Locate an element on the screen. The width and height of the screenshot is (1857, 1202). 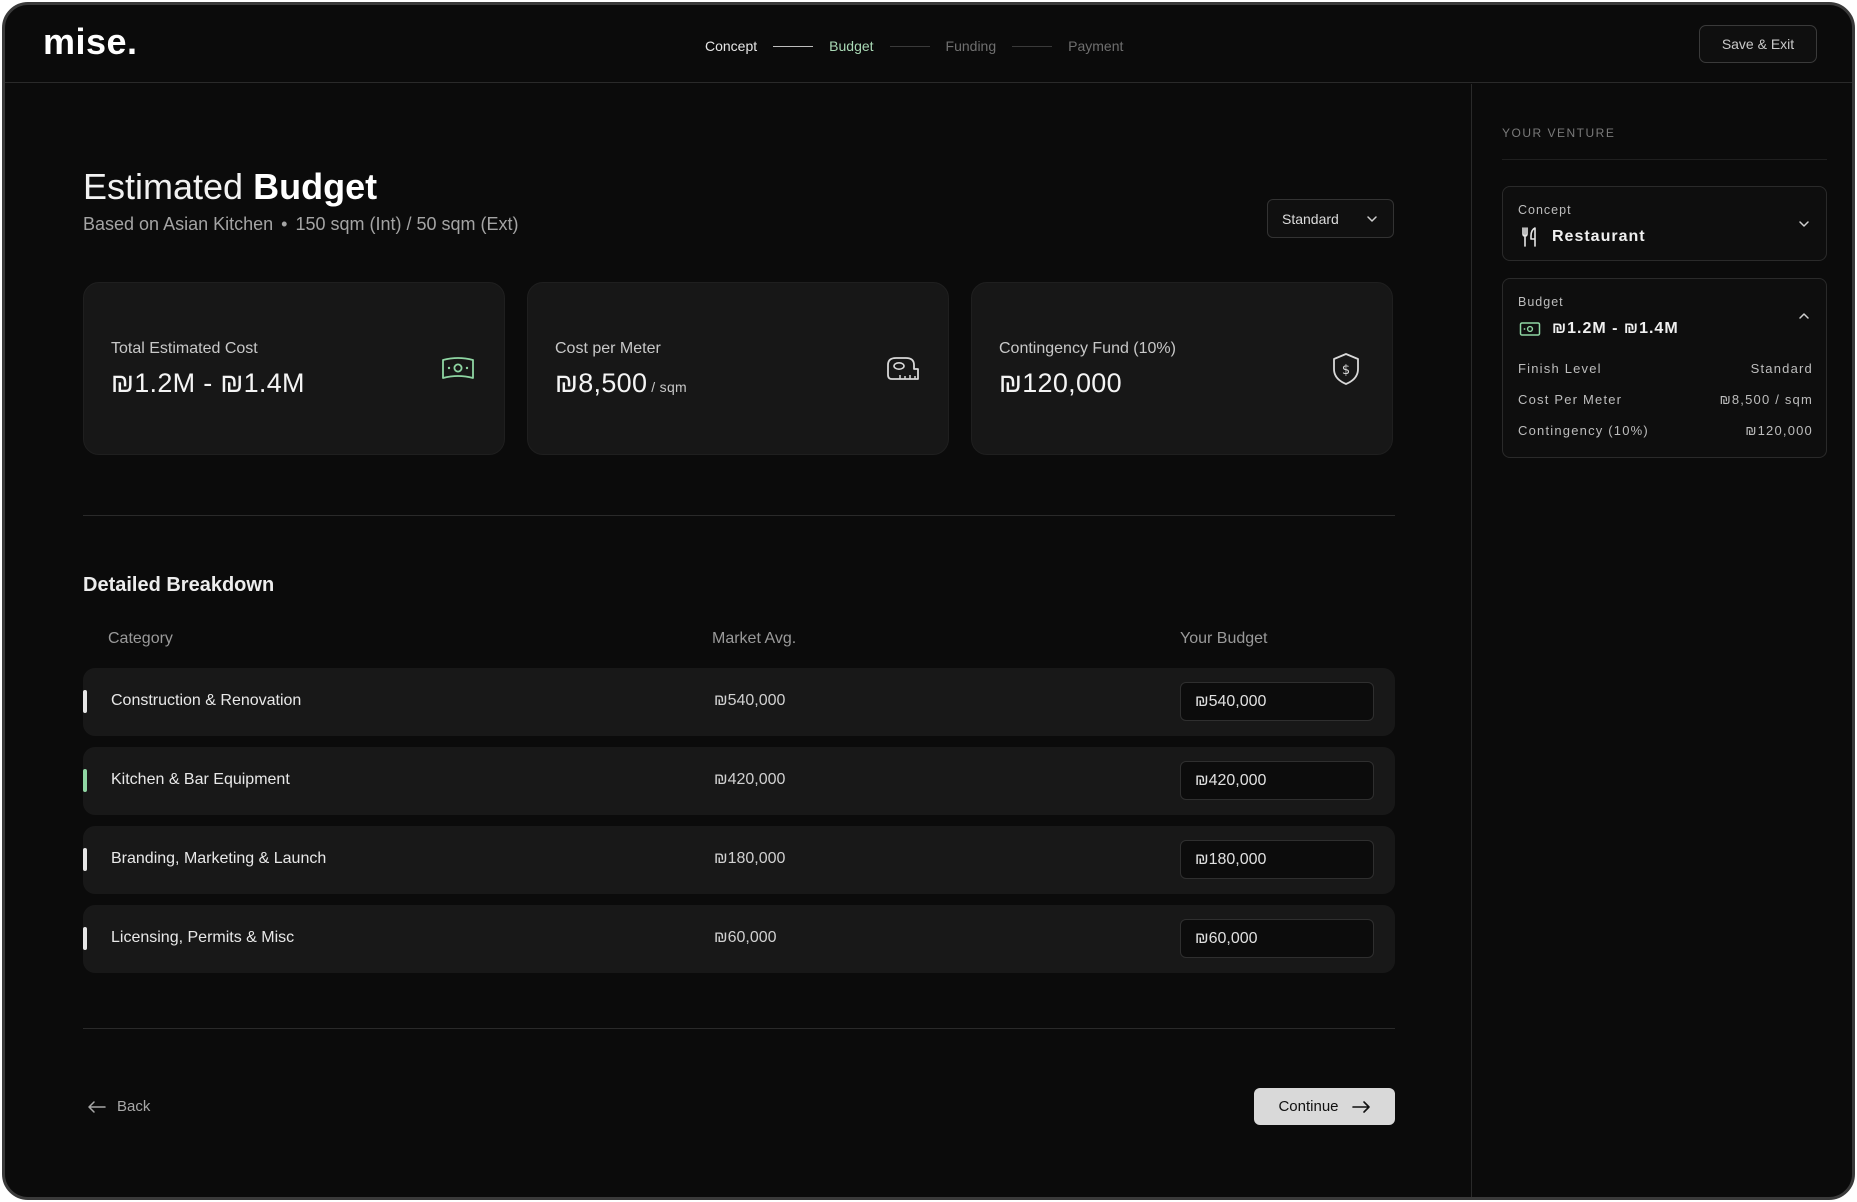
card-unit: / sqm is located at coordinates (669, 387).